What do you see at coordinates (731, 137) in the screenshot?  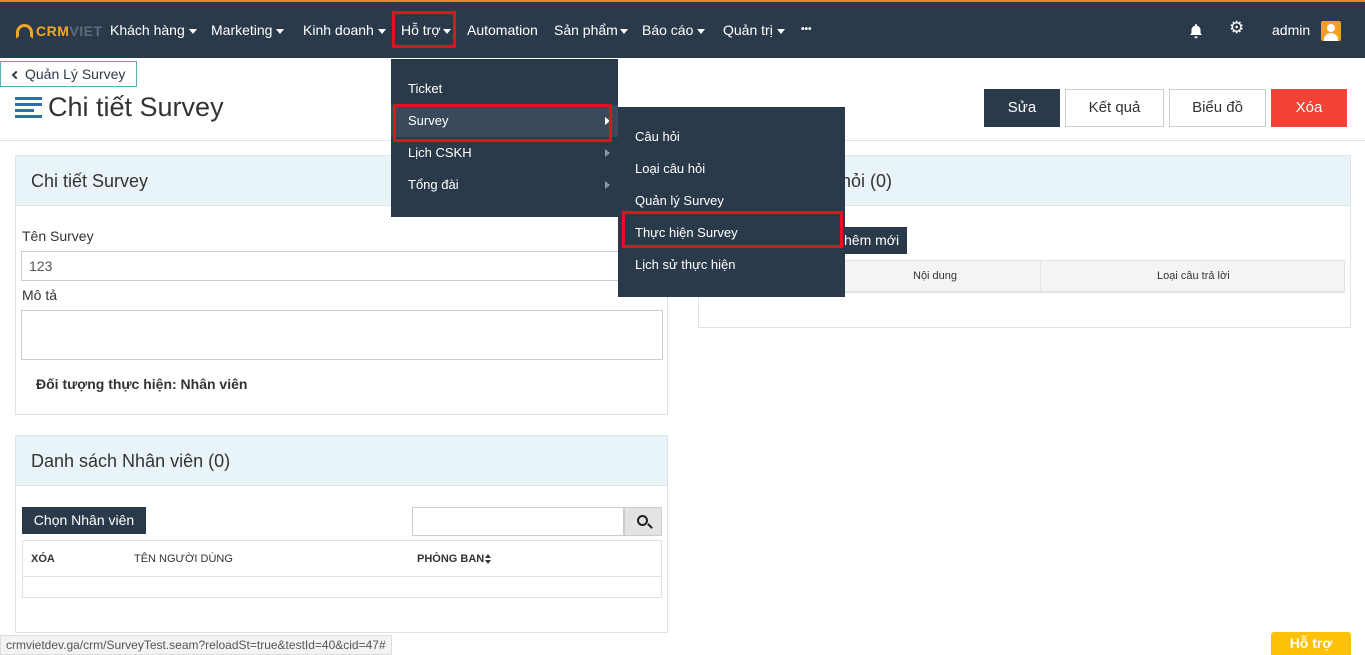 I see `submenu-item-questions: Câu hỏi` at bounding box center [731, 137].